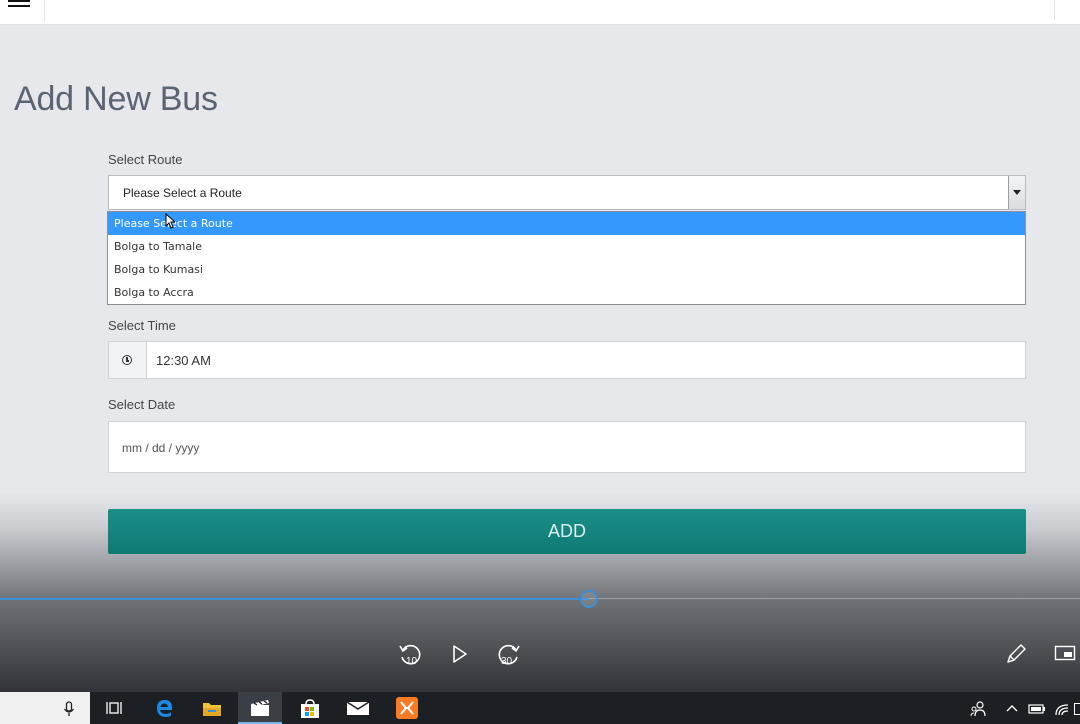 Image resolution: width=1080 pixels, height=724 pixels. Describe the element at coordinates (142, 404) in the screenshot. I see `date-label: Select Date` at that location.